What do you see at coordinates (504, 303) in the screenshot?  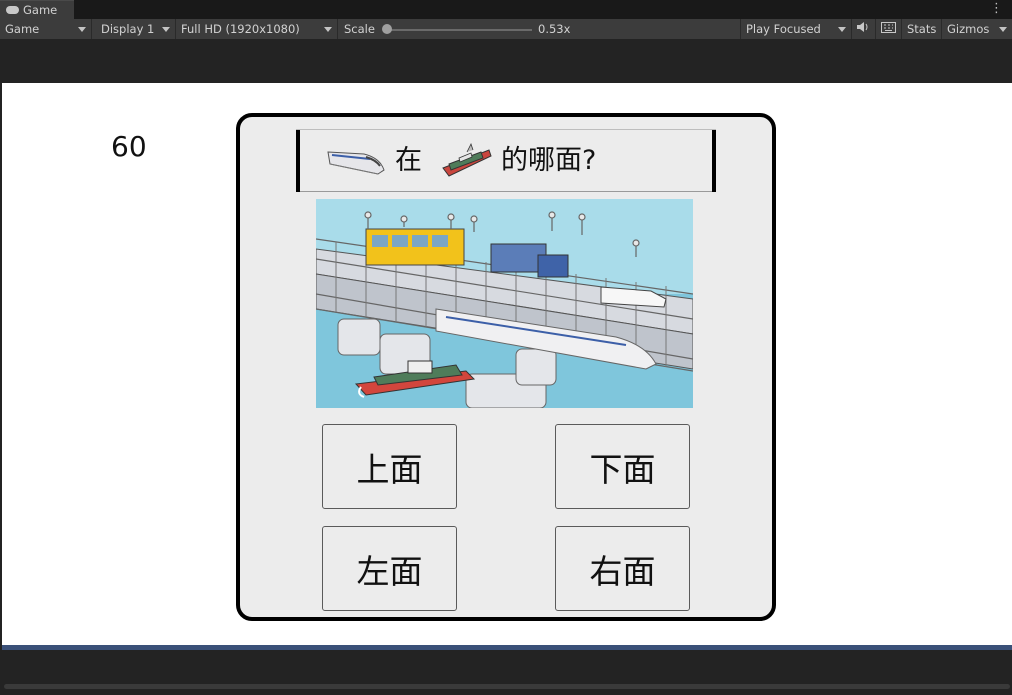 I see `bridge-scene-image` at bounding box center [504, 303].